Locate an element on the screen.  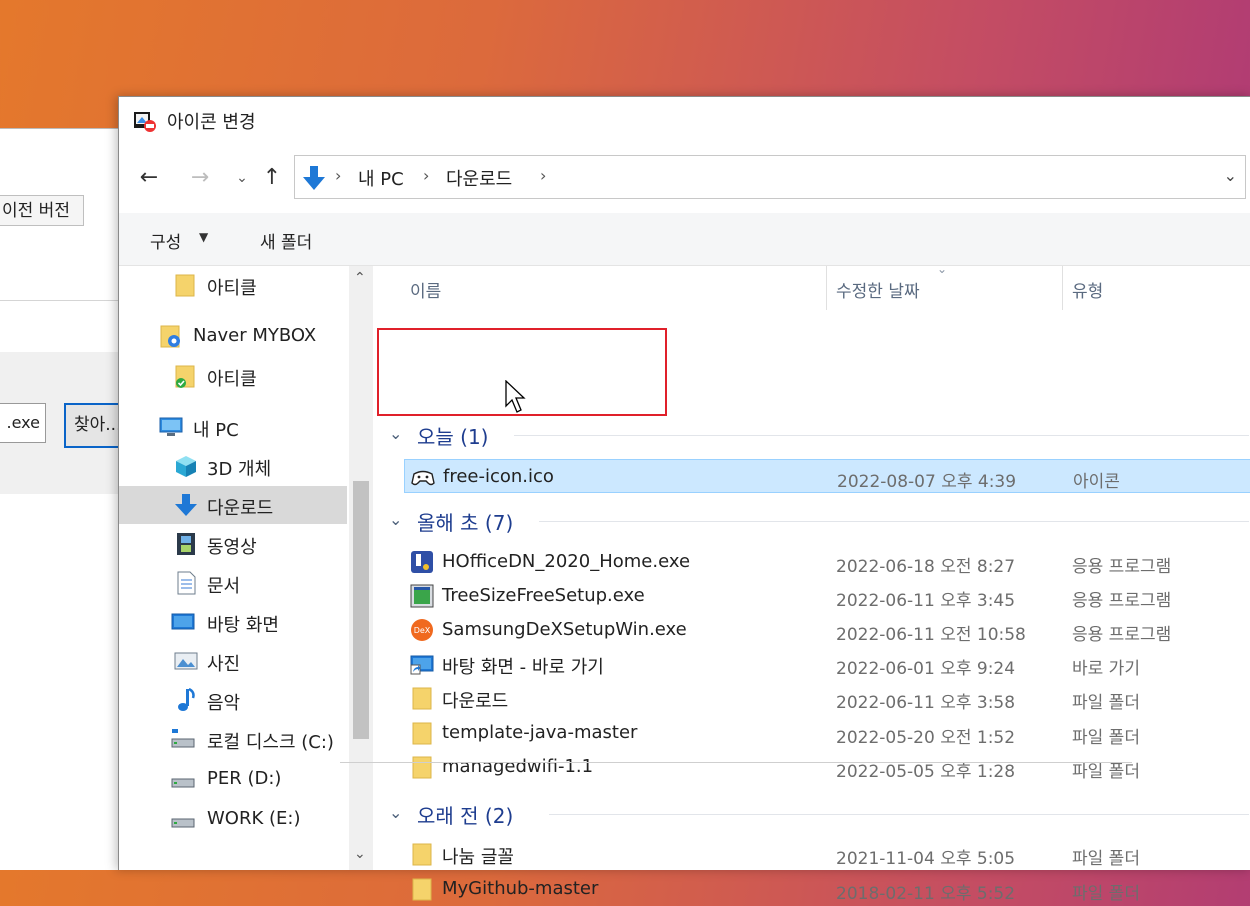
nav-item-label: 로컬 디스크 (C:) is located at coordinates (270, 742).